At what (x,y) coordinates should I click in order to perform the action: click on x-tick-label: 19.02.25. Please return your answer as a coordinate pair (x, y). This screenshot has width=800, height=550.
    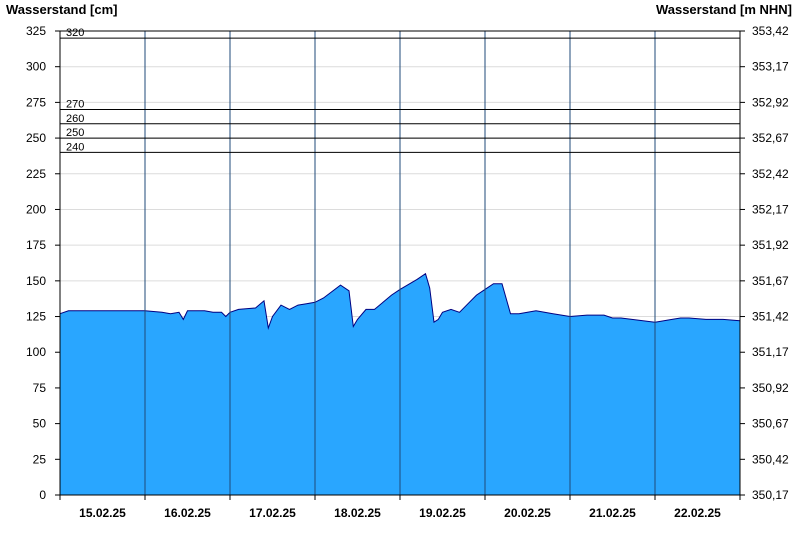
    Looking at the image, I should click on (442, 513).